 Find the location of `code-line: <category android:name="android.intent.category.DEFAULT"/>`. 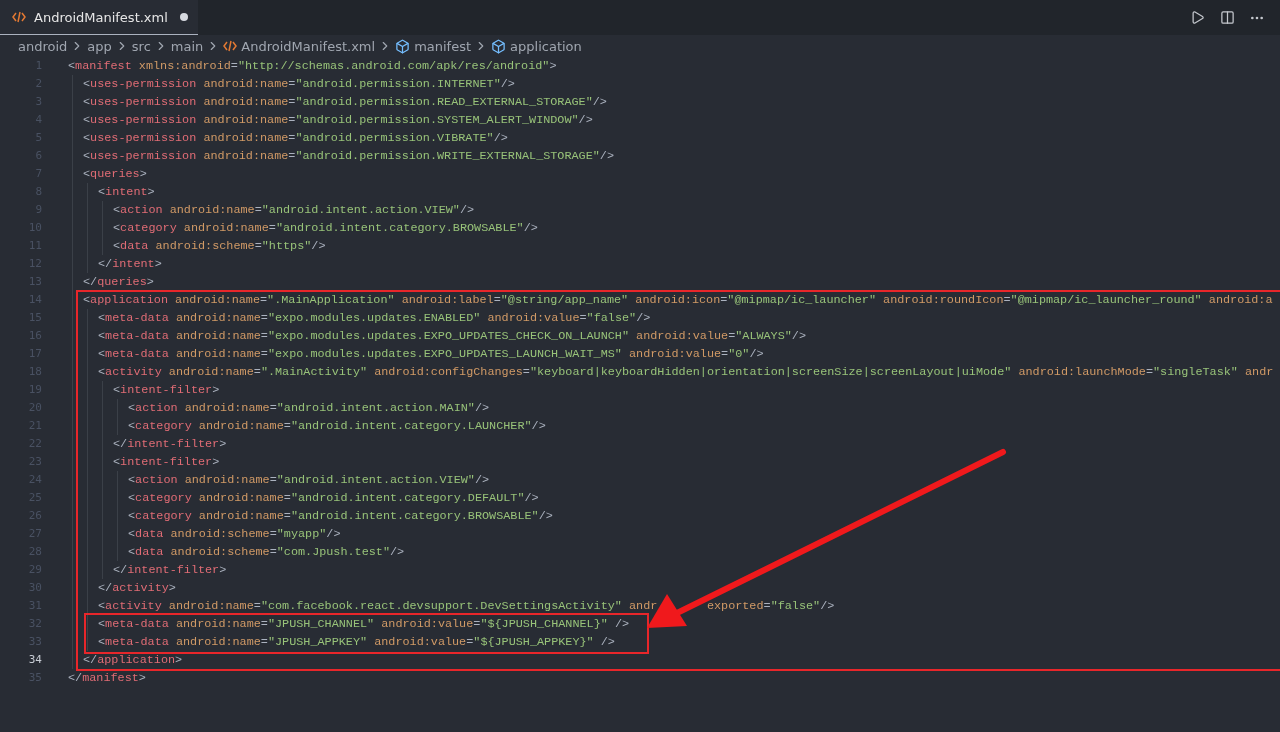

code-line: <category android:name="android.intent.category.DEFAULT"/> is located at coordinates (334, 498).